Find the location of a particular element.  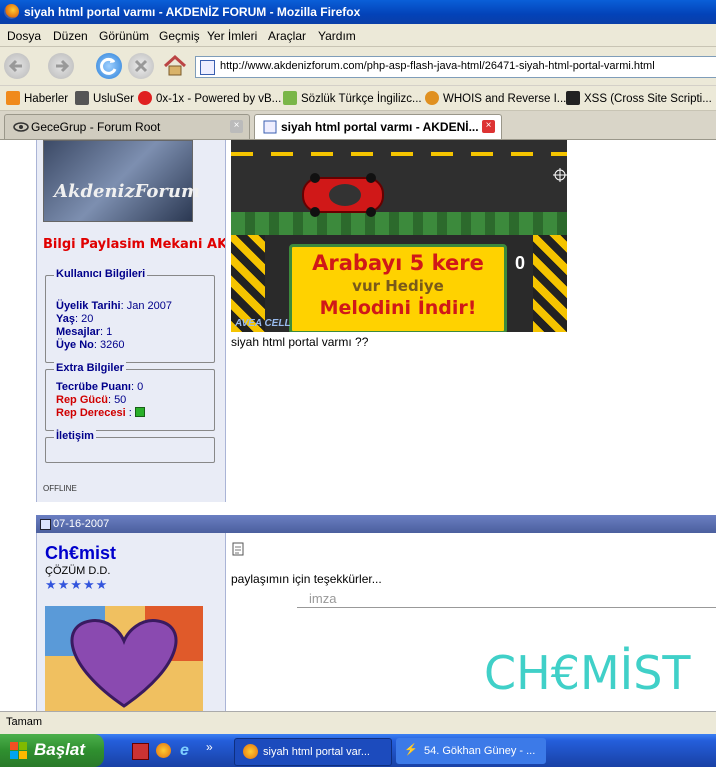

menu-gecmis: Geçmiş is located at coordinates (179, 36).